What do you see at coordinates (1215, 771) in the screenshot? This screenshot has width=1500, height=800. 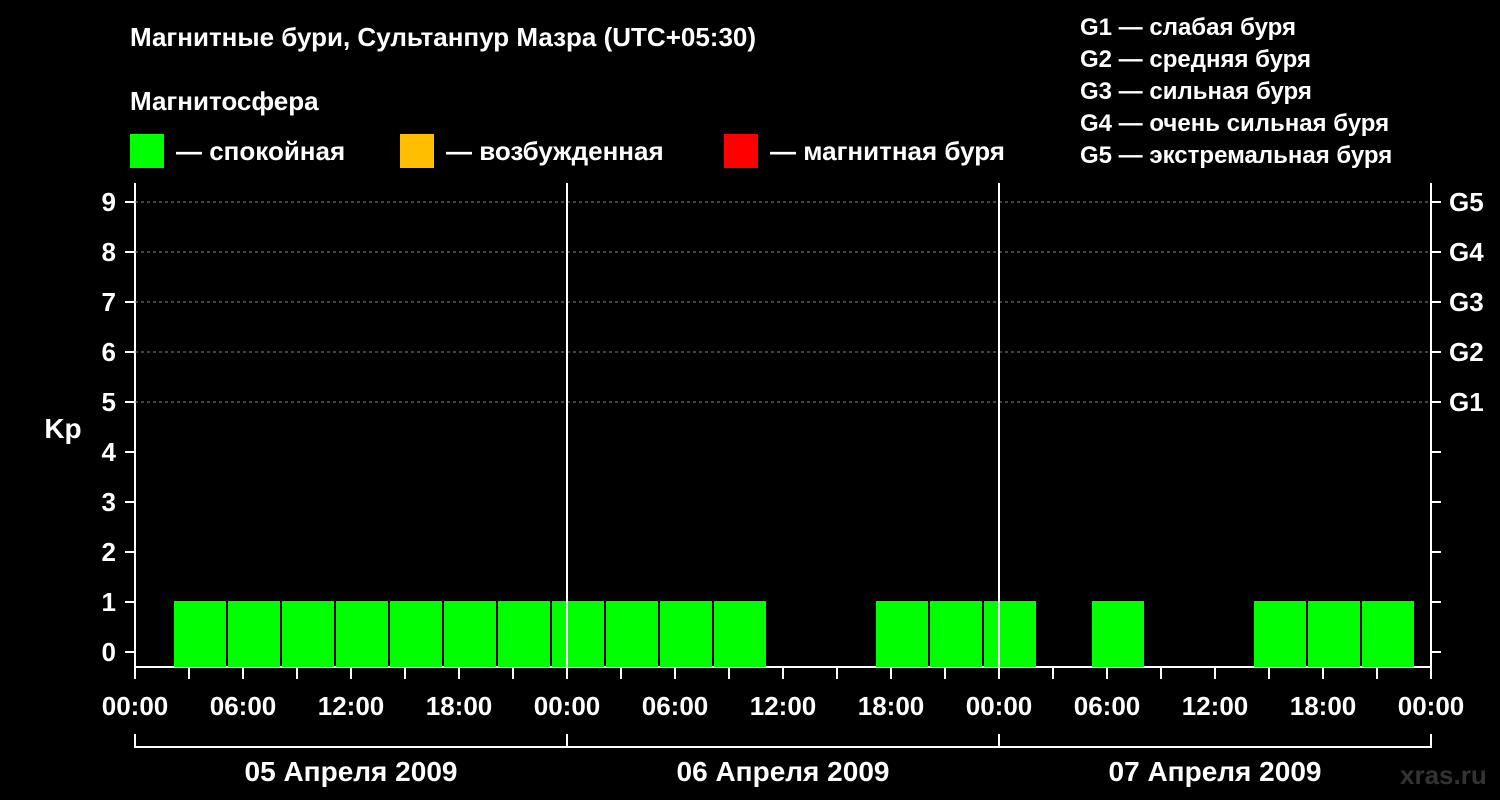 I see `day-label: 07 Апреля 2009` at bounding box center [1215, 771].